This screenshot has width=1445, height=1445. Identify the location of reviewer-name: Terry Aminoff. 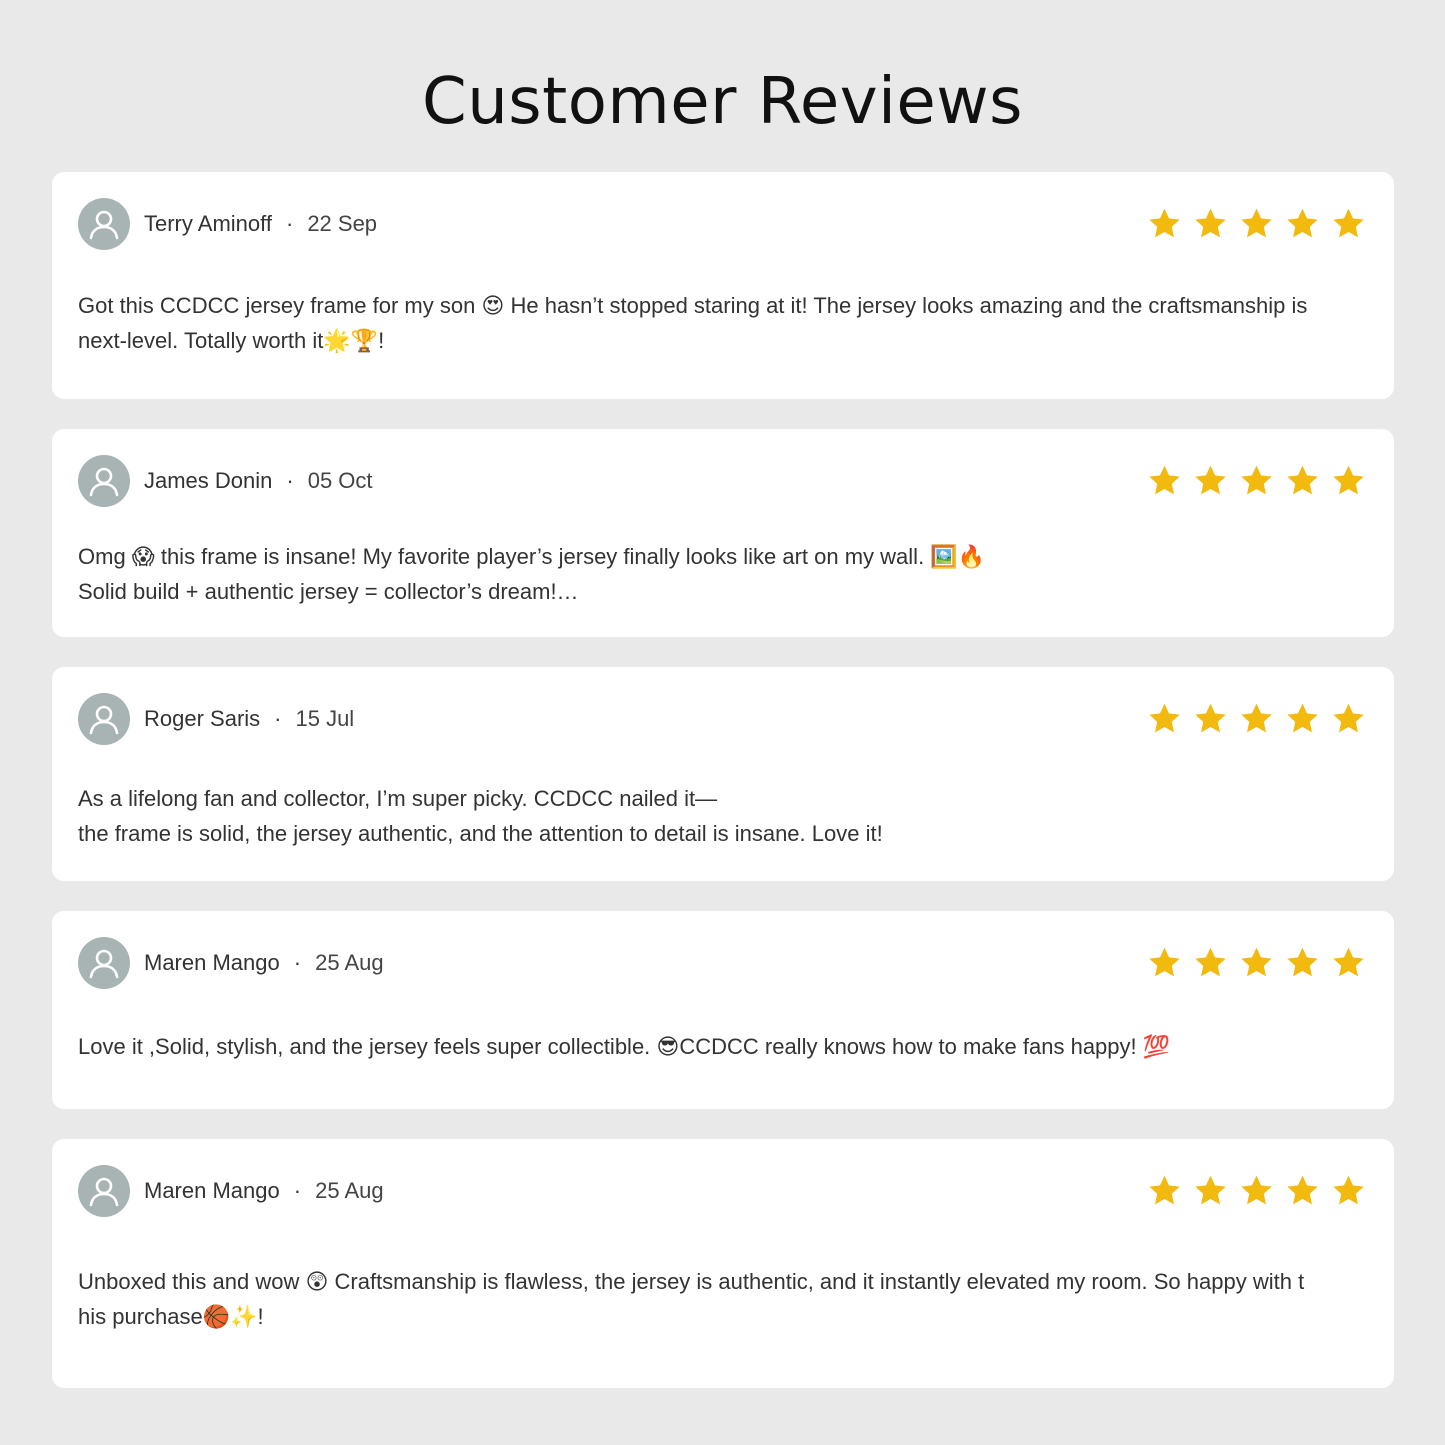
(208, 223).